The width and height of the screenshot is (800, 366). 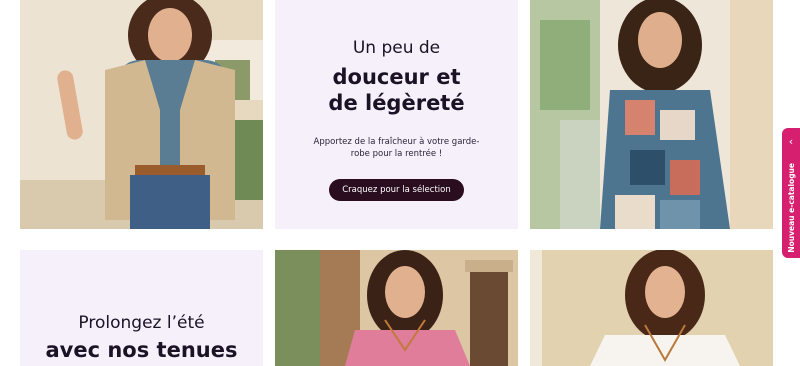 What do you see at coordinates (141, 323) in the screenshot?
I see `promo-bottom-intro-text: Prolongez l’été` at bounding box center [141, 323].